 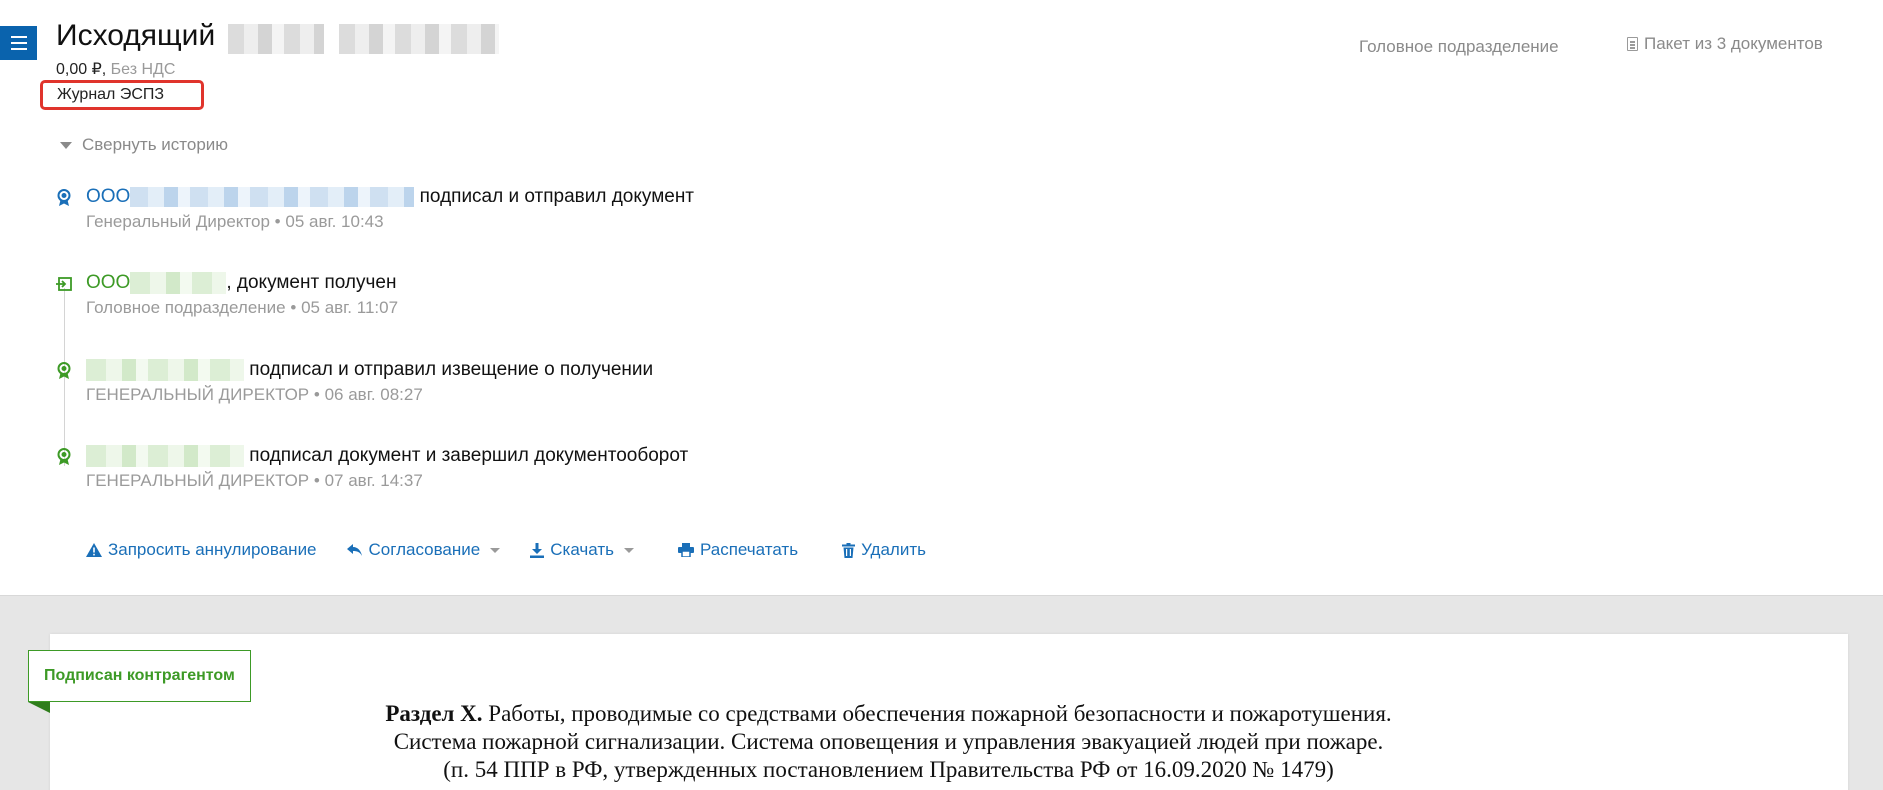 I want to click on collapse-history-label: Свернуть историю, so click(x=155, y=144).